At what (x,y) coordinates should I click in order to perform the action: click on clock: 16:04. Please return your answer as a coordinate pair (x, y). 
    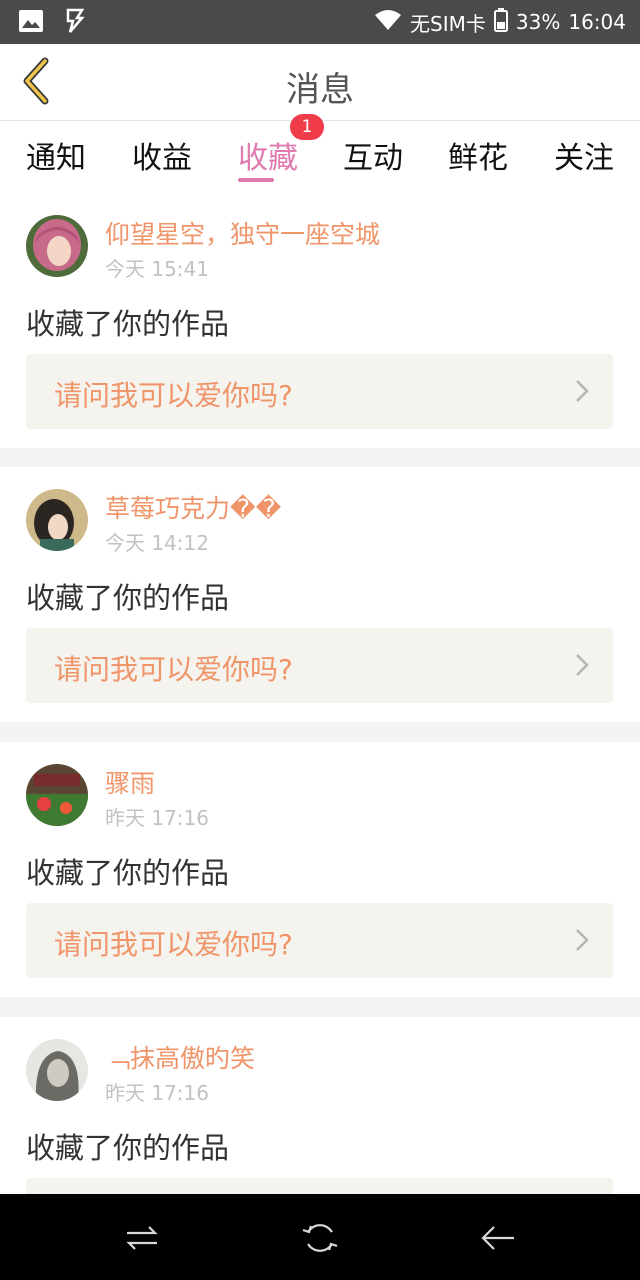
    Looking at the image, I should click on (597, 22).